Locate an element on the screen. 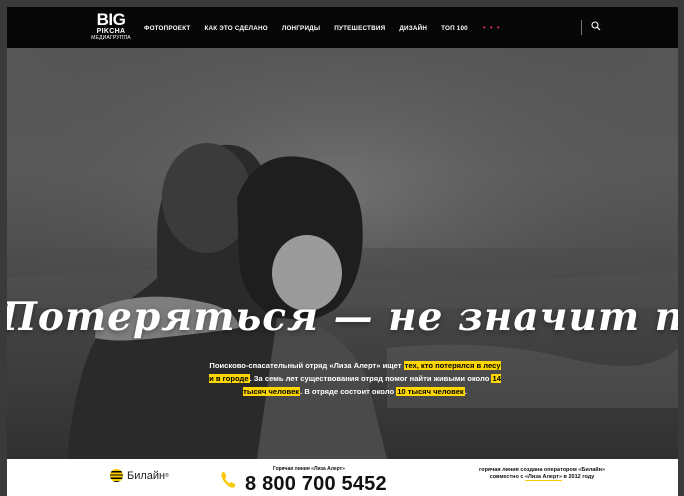  beeline-logo: Билайн ® is located at coordinates (139, 475).